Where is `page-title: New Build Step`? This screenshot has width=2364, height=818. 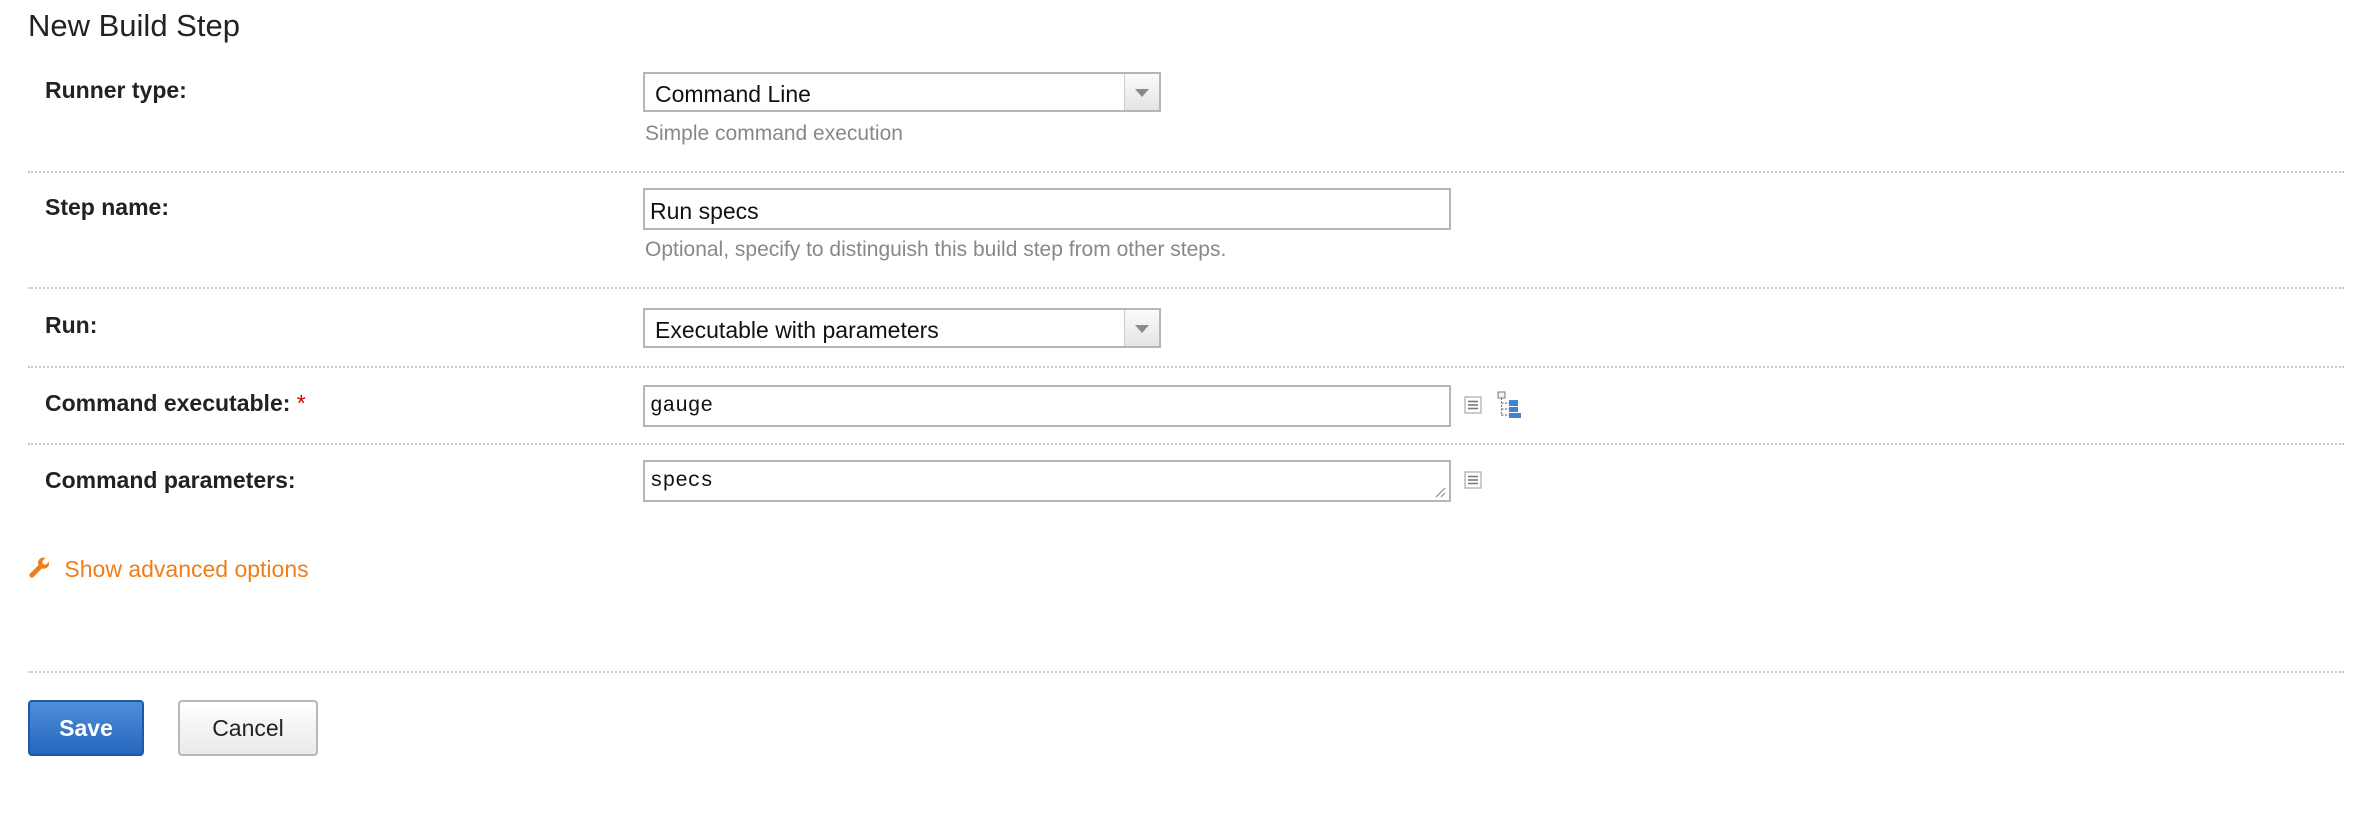
page-title: New Build Step is located at coordinates (134, 25).